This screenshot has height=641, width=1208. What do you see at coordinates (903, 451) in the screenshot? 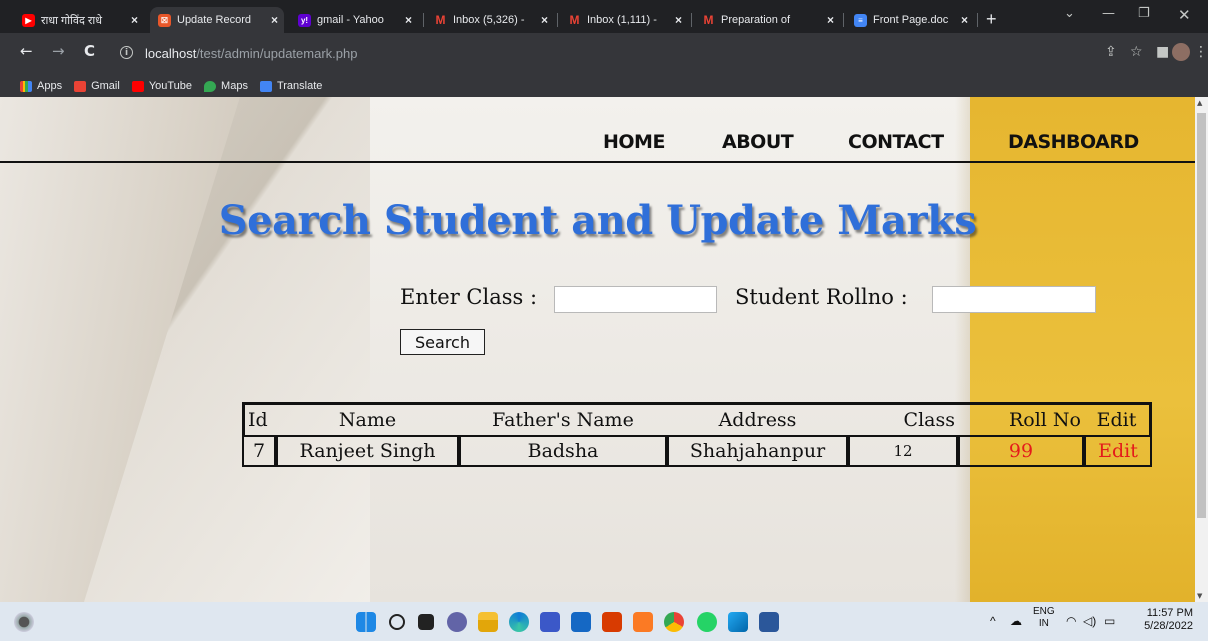
I see `cell-class: 12` at bounding box center [903, 451].